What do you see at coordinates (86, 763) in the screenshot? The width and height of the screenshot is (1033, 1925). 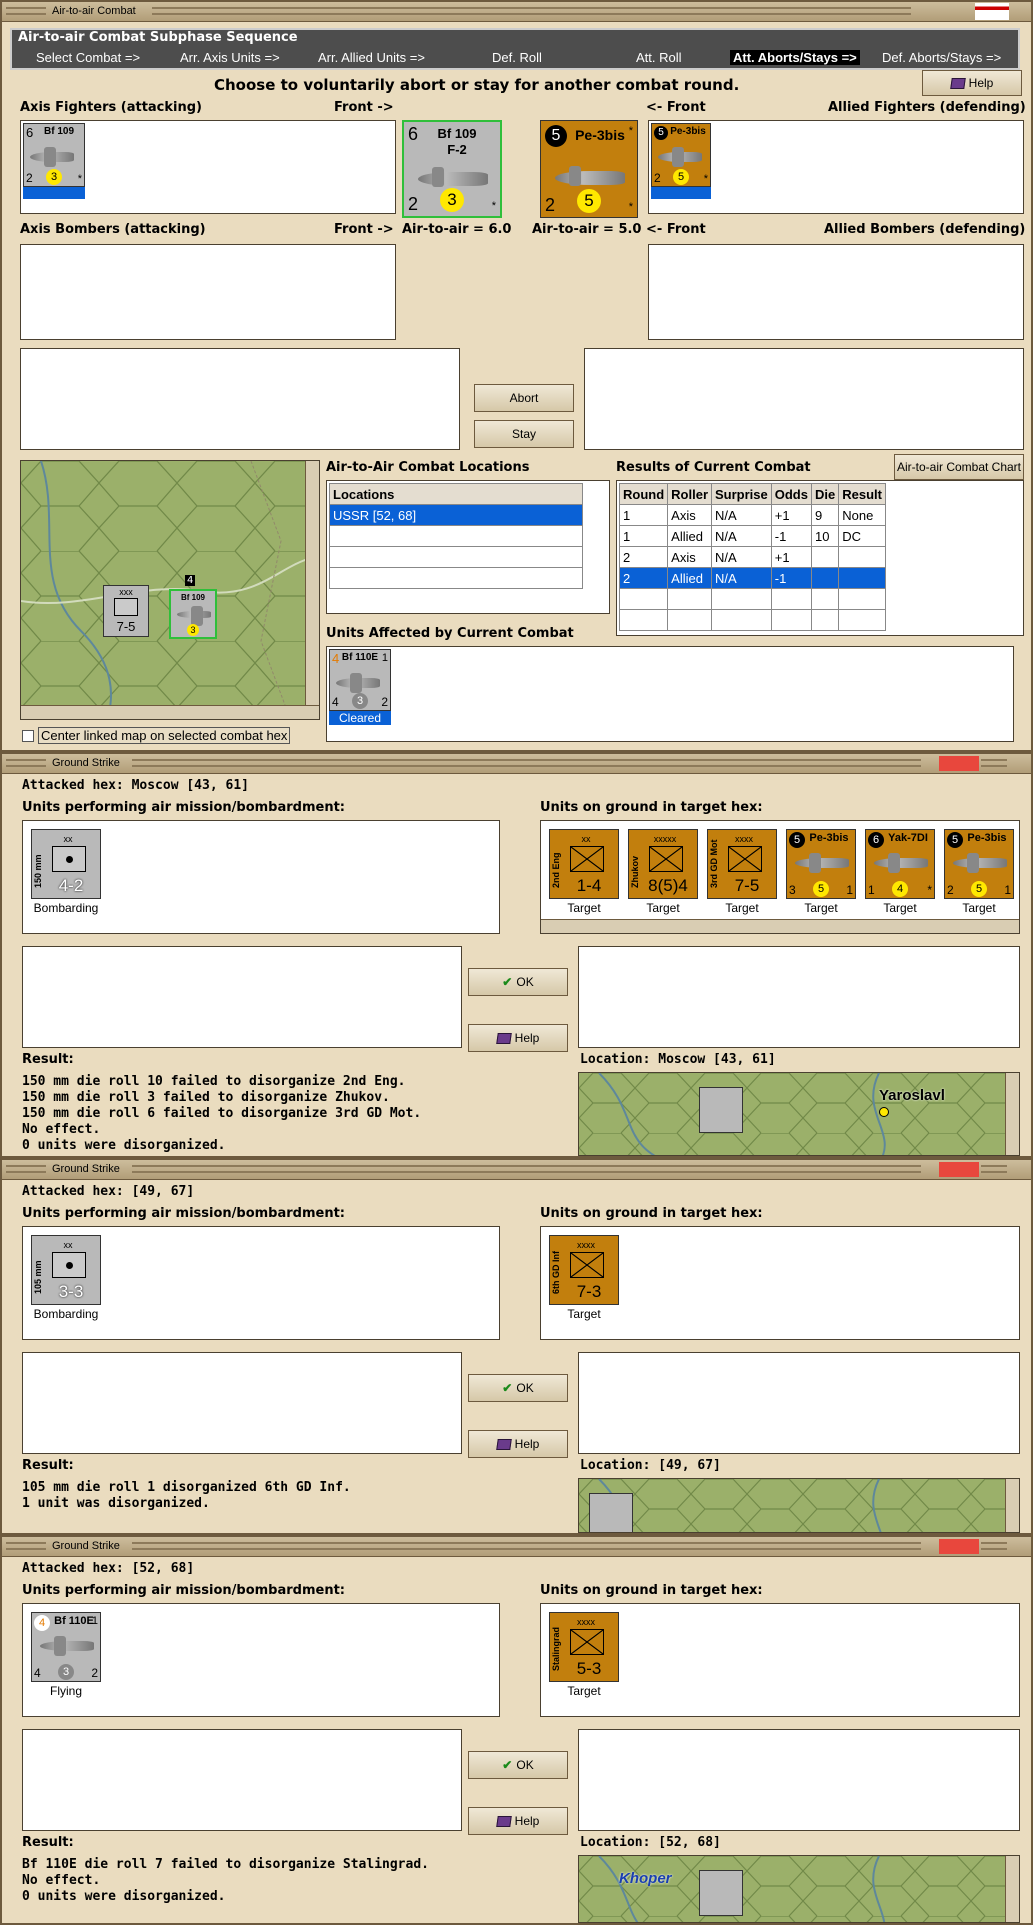 I see `window-title: Ground Strike` at bounding box center [86, 763].